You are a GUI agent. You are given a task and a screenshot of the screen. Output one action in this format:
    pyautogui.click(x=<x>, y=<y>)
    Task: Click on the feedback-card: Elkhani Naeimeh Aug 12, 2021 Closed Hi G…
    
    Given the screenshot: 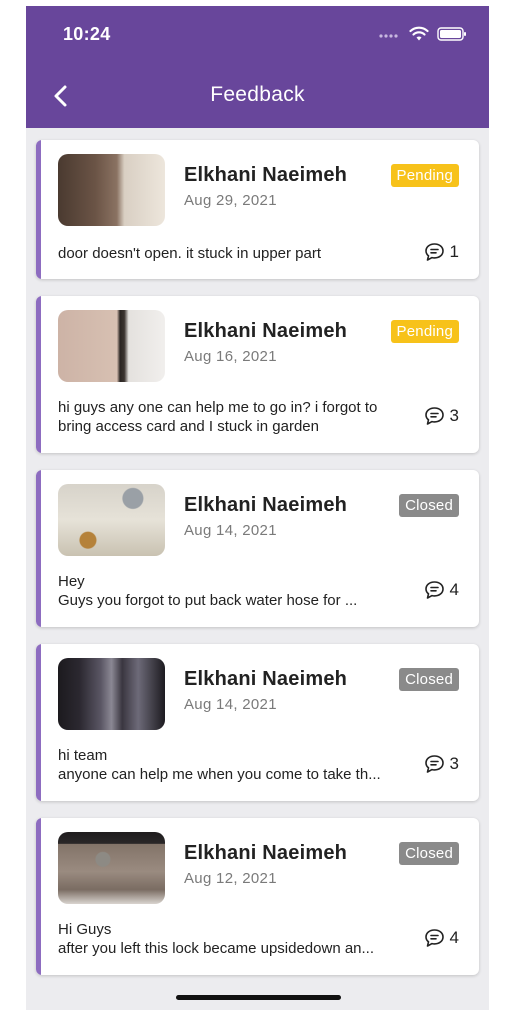 What is the action you would take?
    pyautogui.click(x=257, y=896)
    